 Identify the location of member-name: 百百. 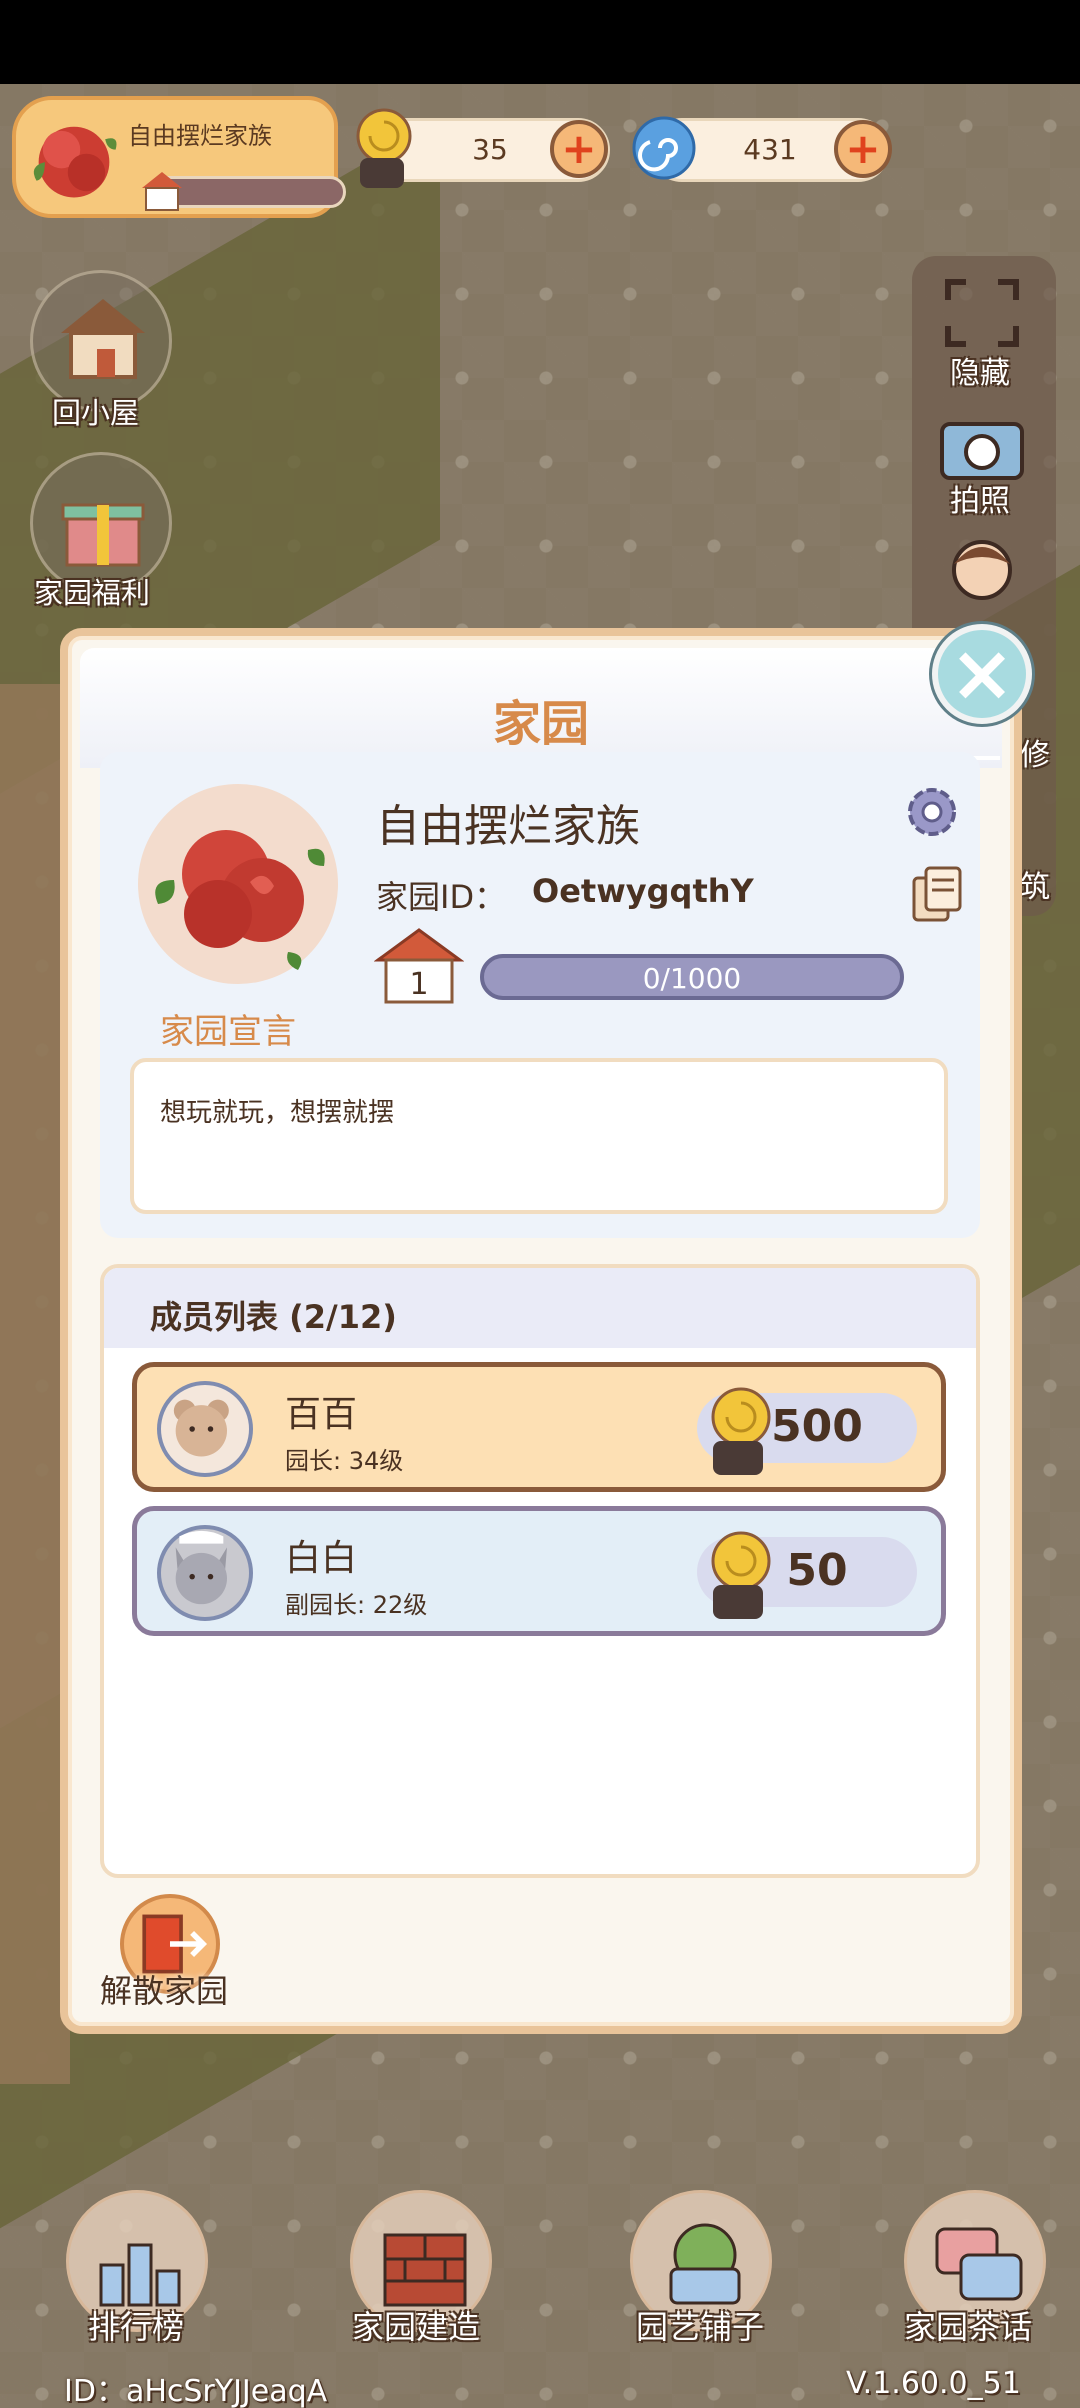
(321, 1414).